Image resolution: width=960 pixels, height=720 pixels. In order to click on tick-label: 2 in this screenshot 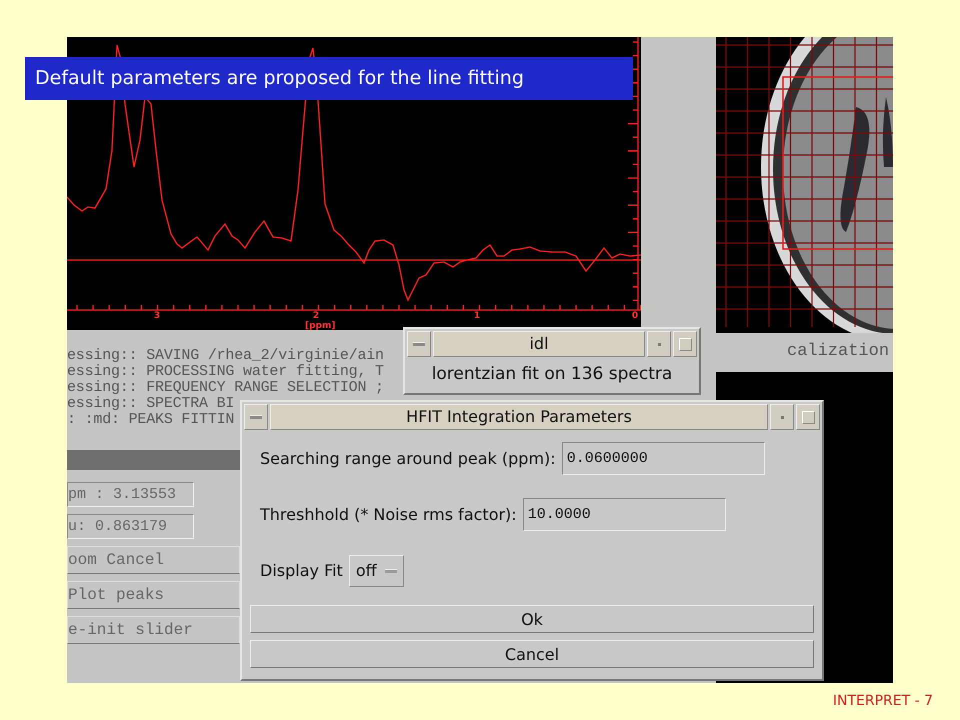, I will do `click(316, 316)`.